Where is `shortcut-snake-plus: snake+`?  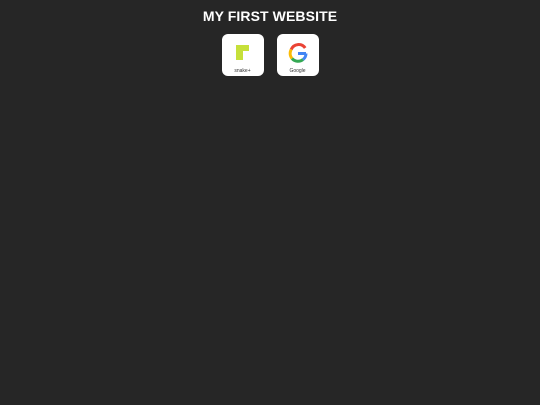
shortcut-snake-plus: snake+ is located at coordinates (242, 55).